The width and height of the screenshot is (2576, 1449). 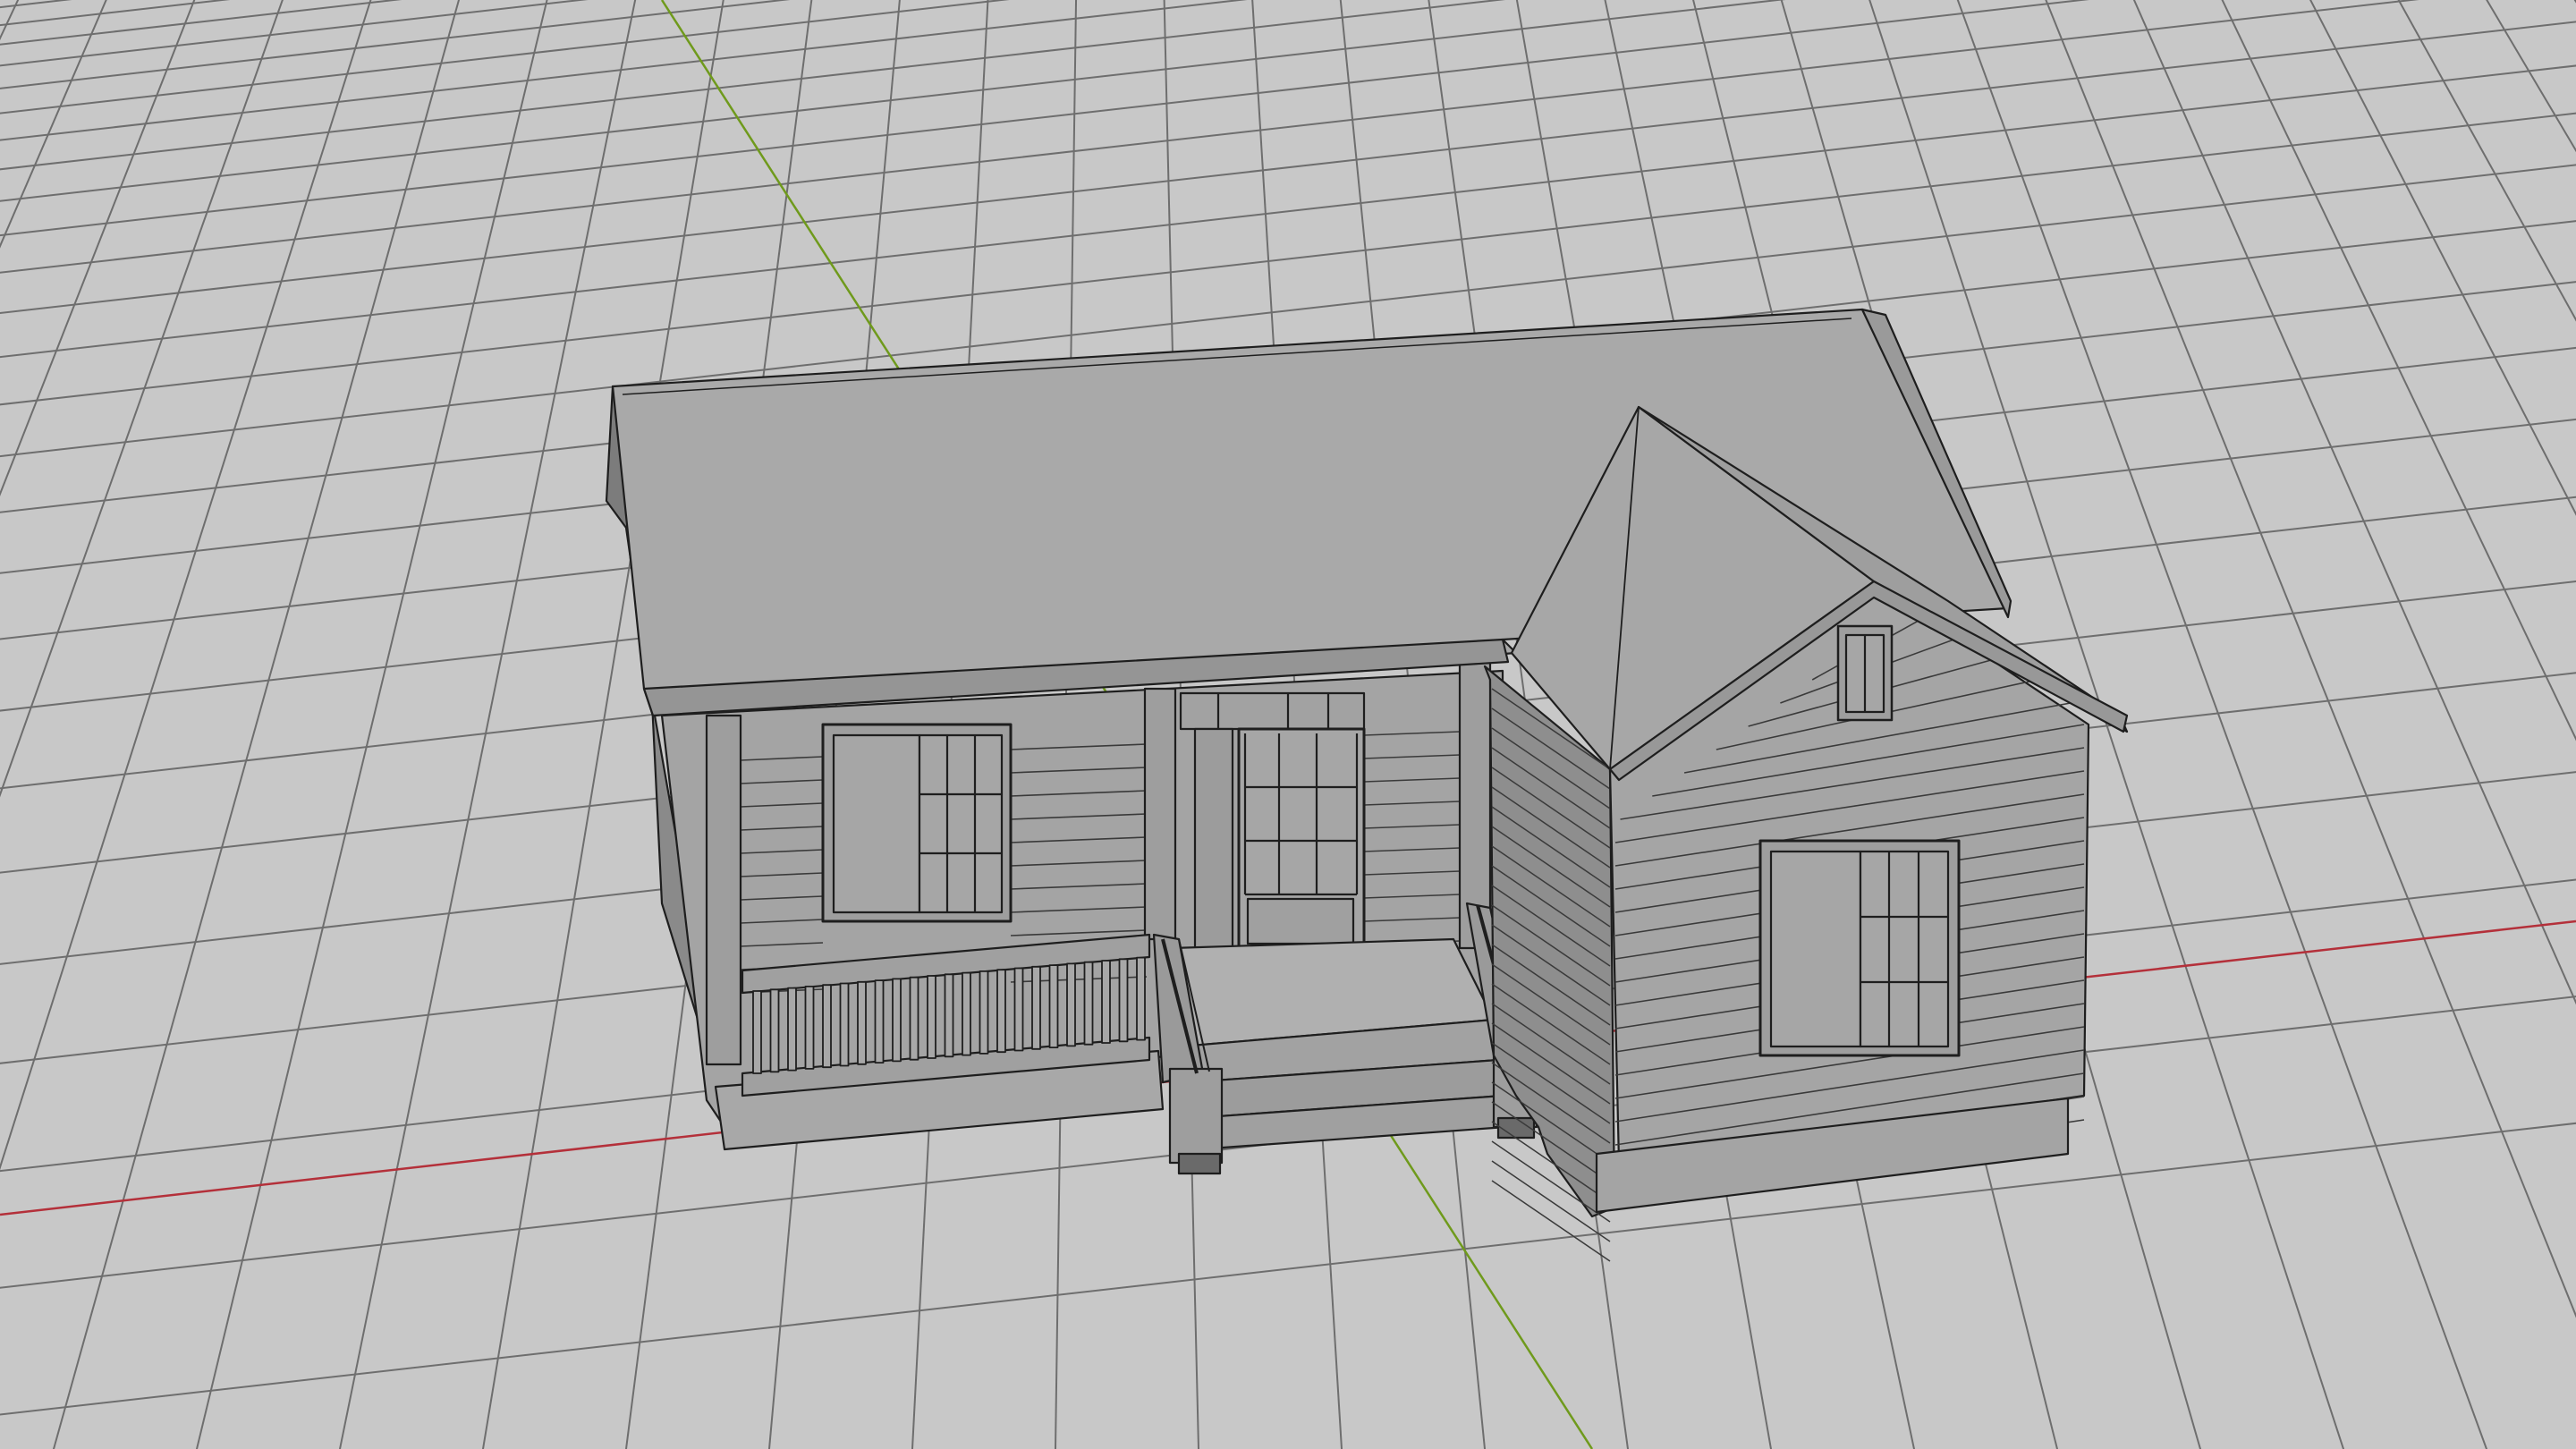 I want to click on gable-vent, so click(x=1865, y=673).